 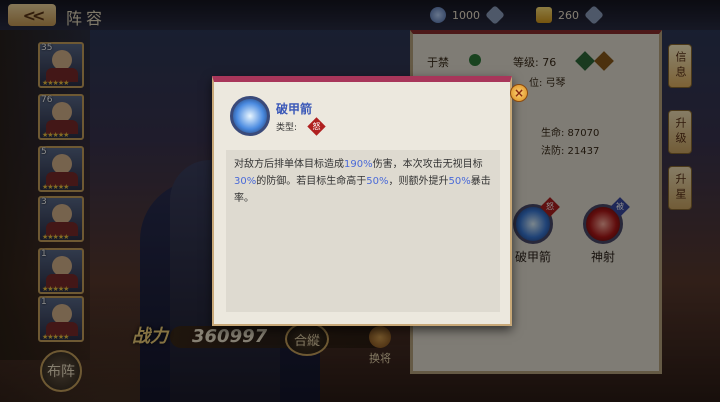 I want to click on tooltip-type-label: 类型:, so click(x=287, y=128).